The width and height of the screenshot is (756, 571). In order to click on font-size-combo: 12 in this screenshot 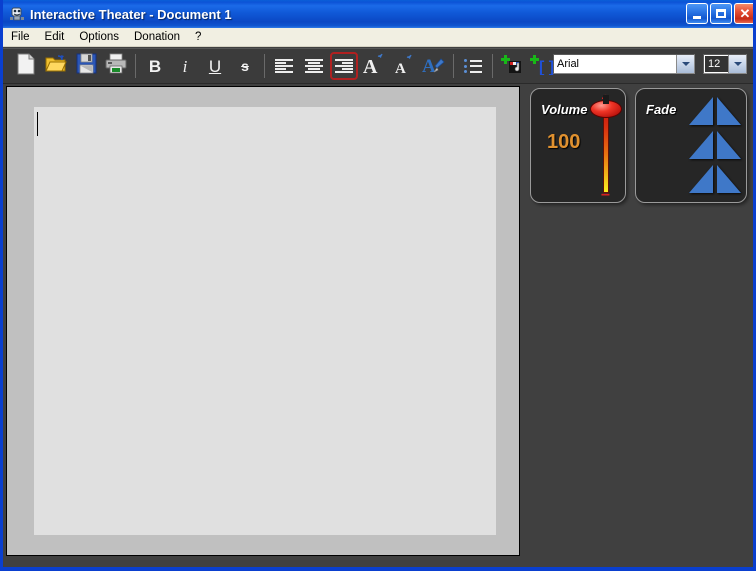, I will do `click(725, 64)`.